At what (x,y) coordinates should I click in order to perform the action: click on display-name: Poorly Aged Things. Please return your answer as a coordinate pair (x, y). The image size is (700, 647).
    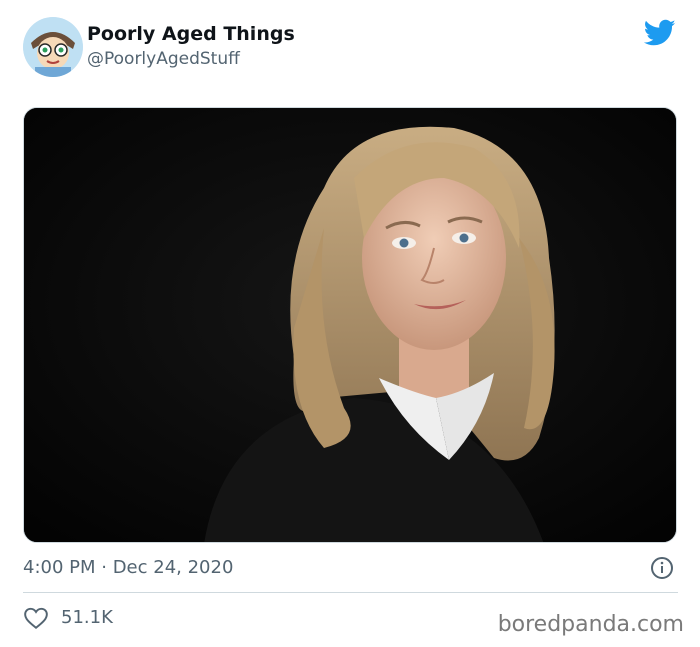
    Looking at the image, I should click on (191, 34).